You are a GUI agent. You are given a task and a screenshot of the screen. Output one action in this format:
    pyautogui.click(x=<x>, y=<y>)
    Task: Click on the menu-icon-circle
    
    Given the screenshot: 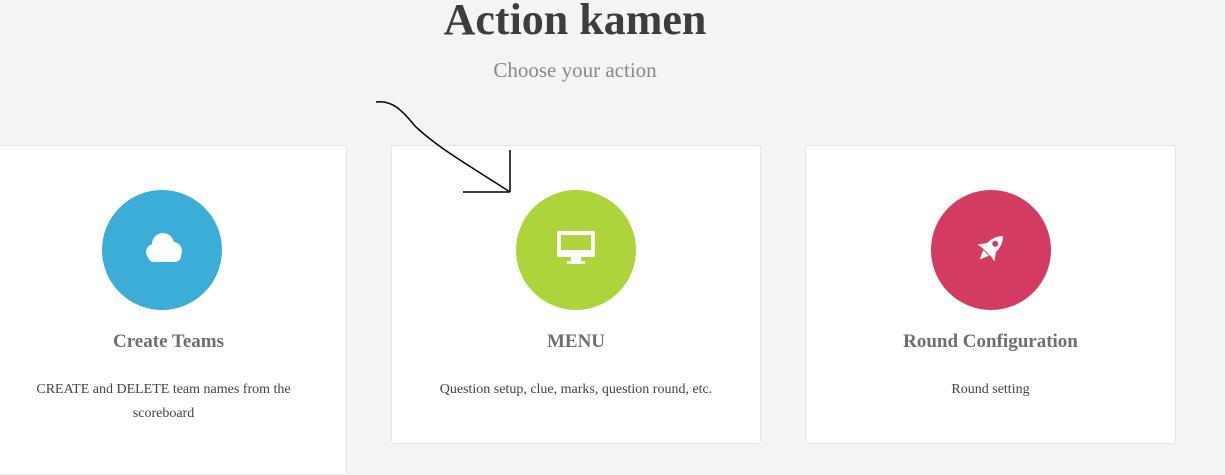 What is the action you would take?
    pyautogui.click(x=576, y=250)
    